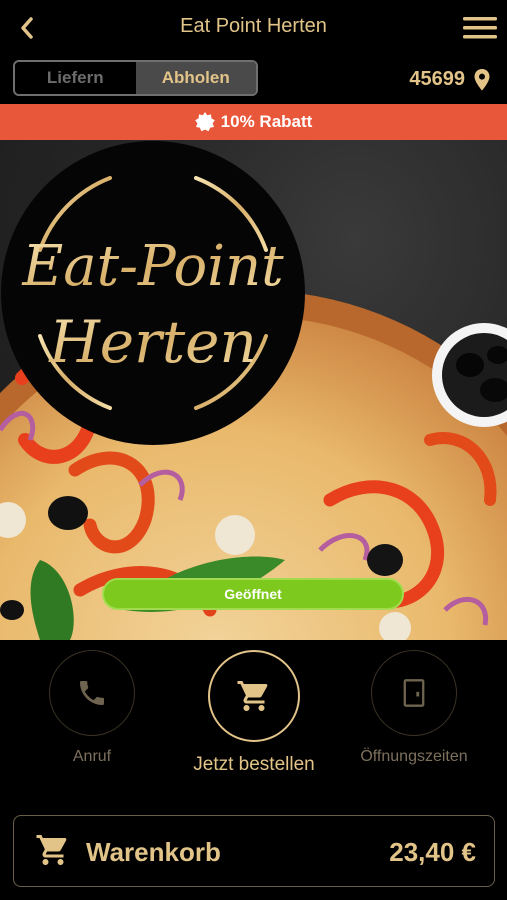  I want to click on page-title: Eat Point Herten, so click(253, 26).